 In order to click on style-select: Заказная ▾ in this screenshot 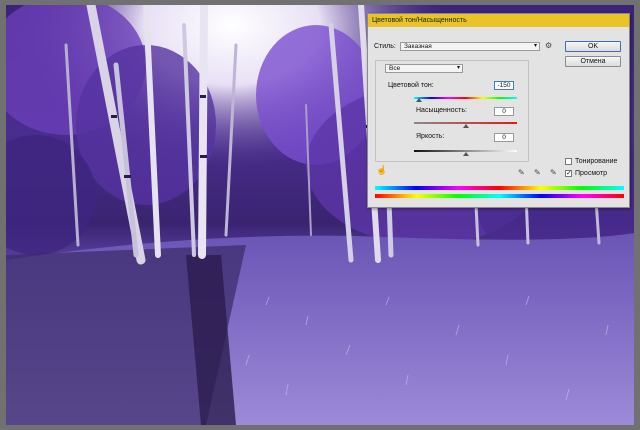, I will do `click(470, 46)`.